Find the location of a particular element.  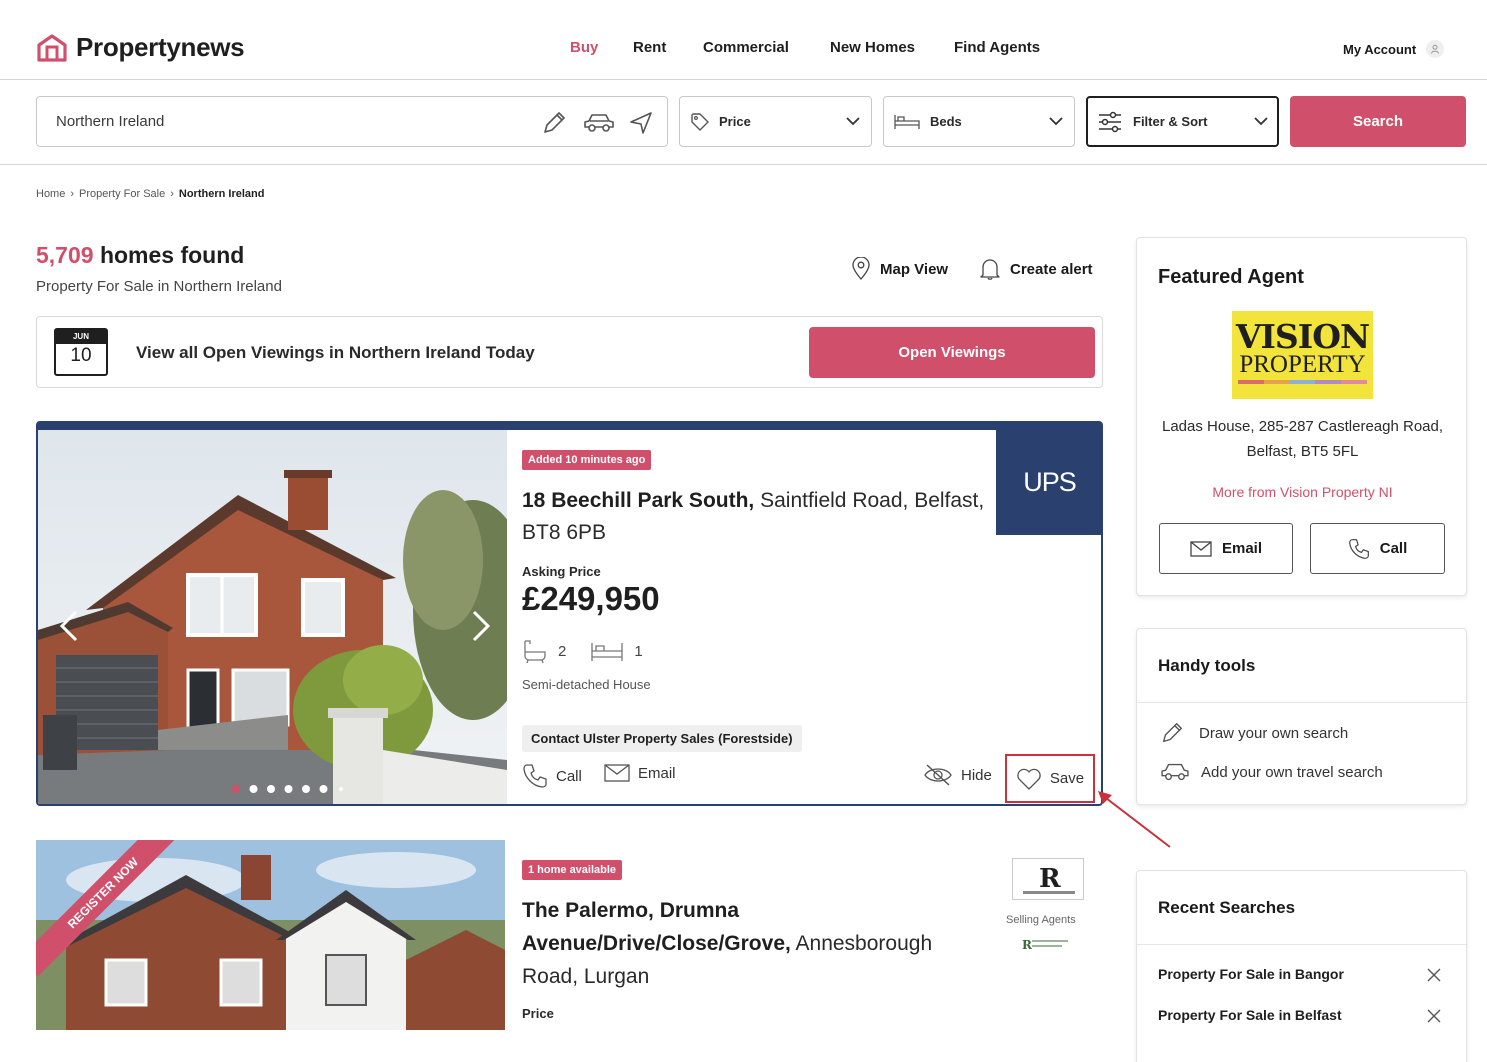

save-label: Save is located at coordinates (1067, 778).